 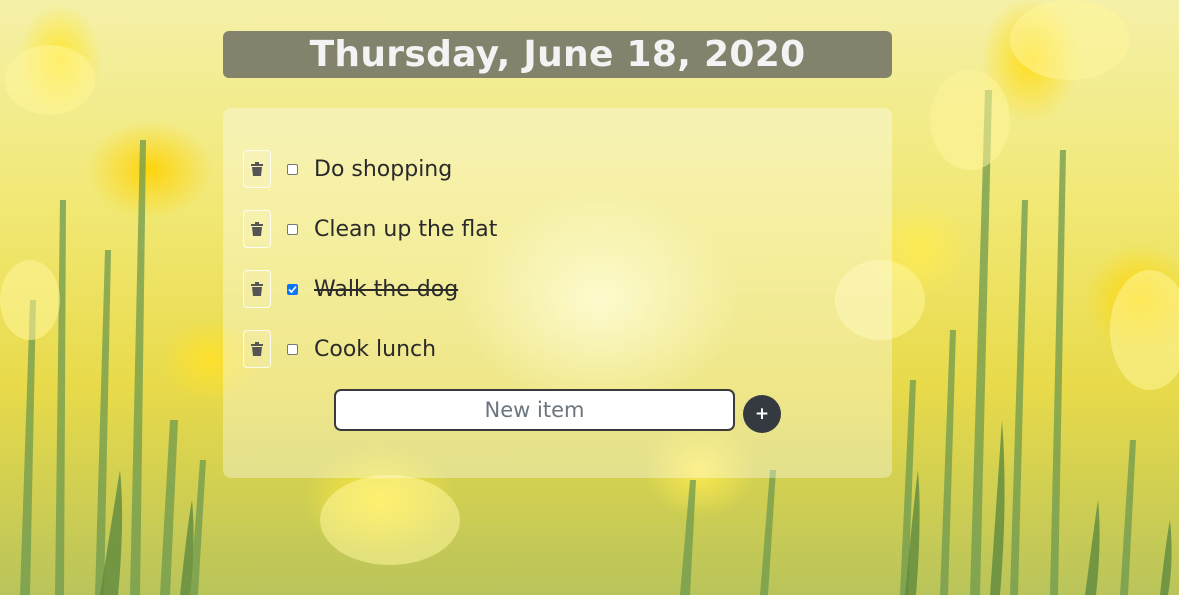 I want to click on todo-item: Clean up the flat, so click(x=370, y=229).